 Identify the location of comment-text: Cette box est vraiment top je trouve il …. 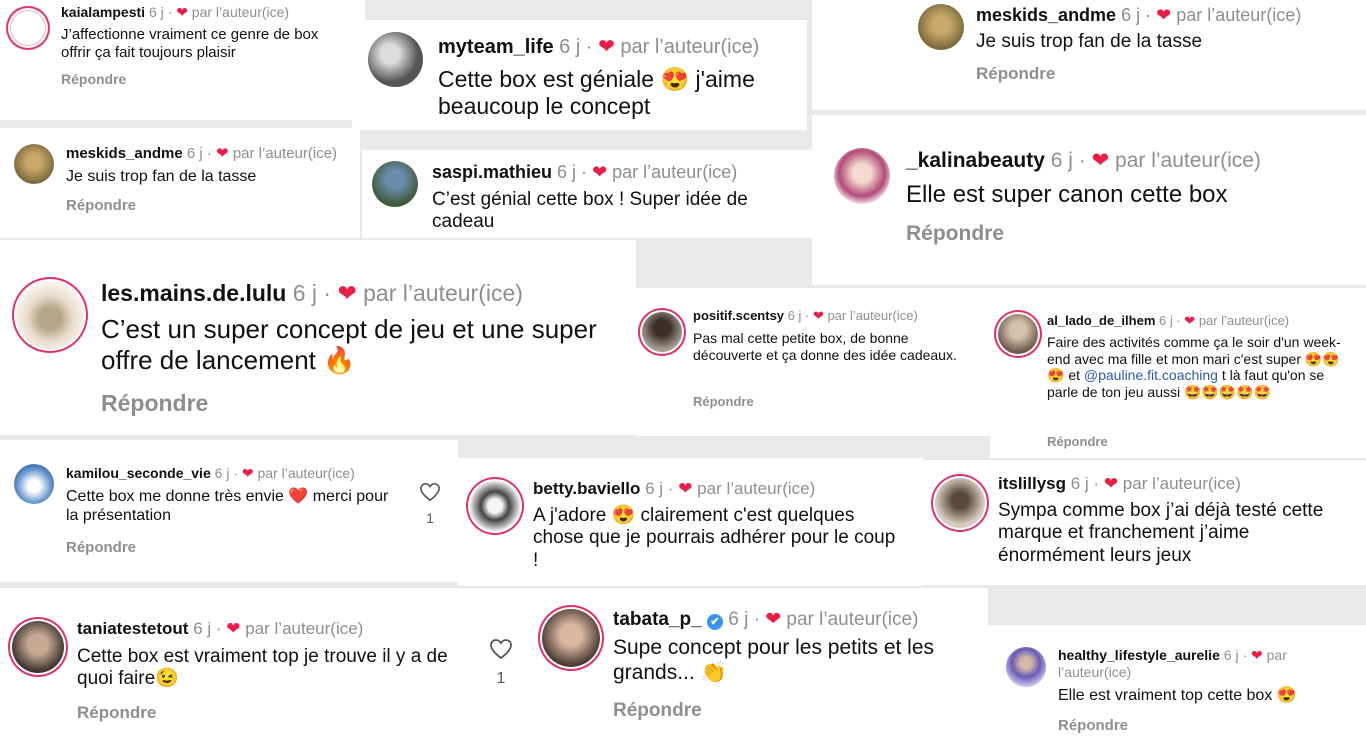
(262, 668).